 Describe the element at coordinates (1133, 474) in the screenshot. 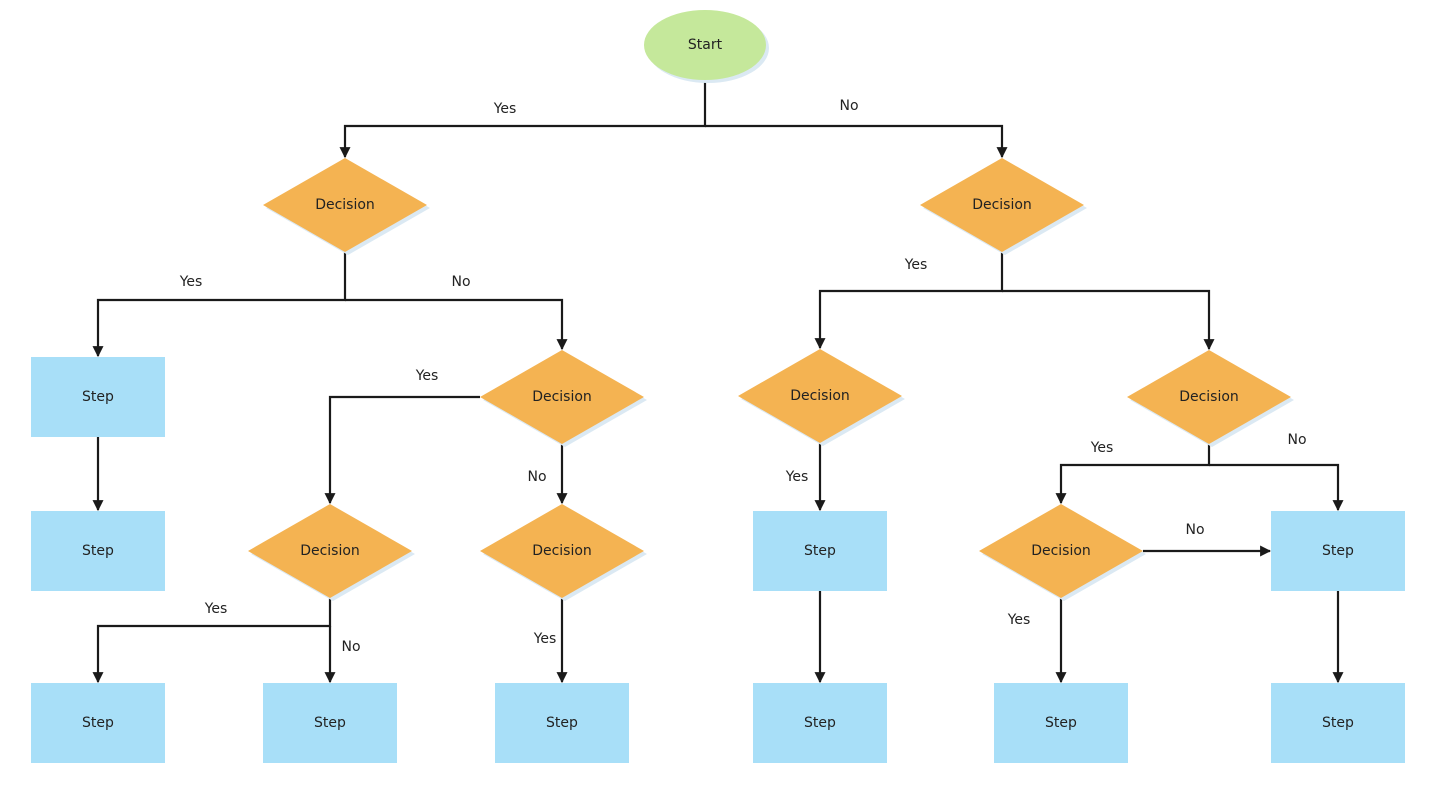

I see `connector-d7-d8` at that location.